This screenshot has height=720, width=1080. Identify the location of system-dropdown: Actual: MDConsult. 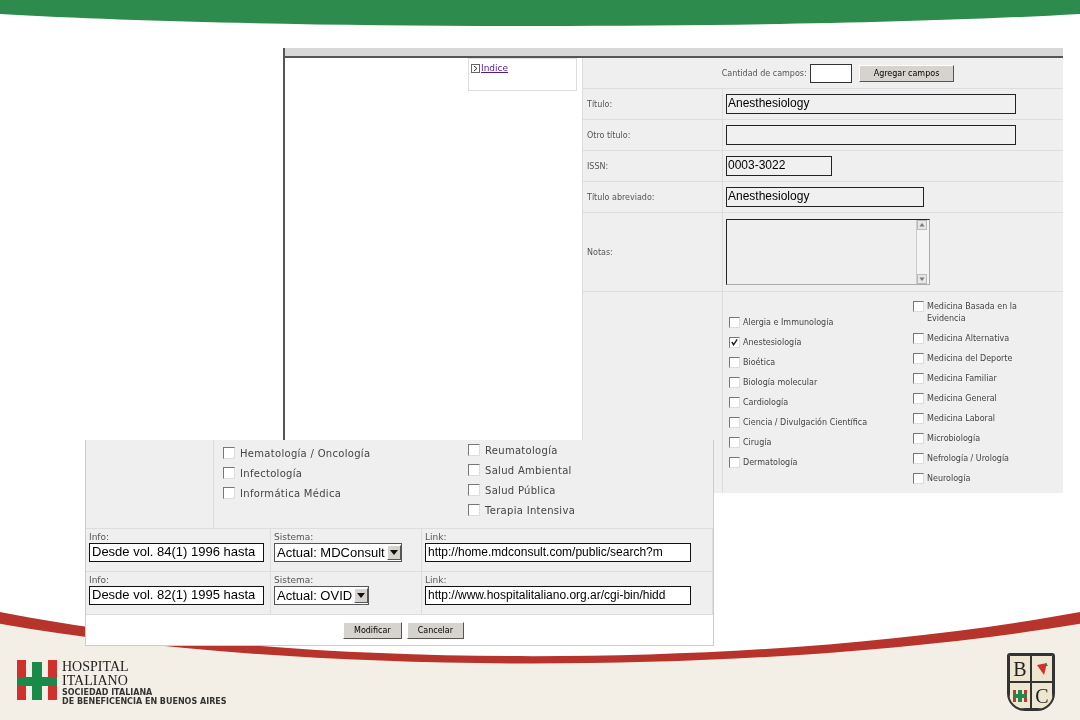
(338, 552).